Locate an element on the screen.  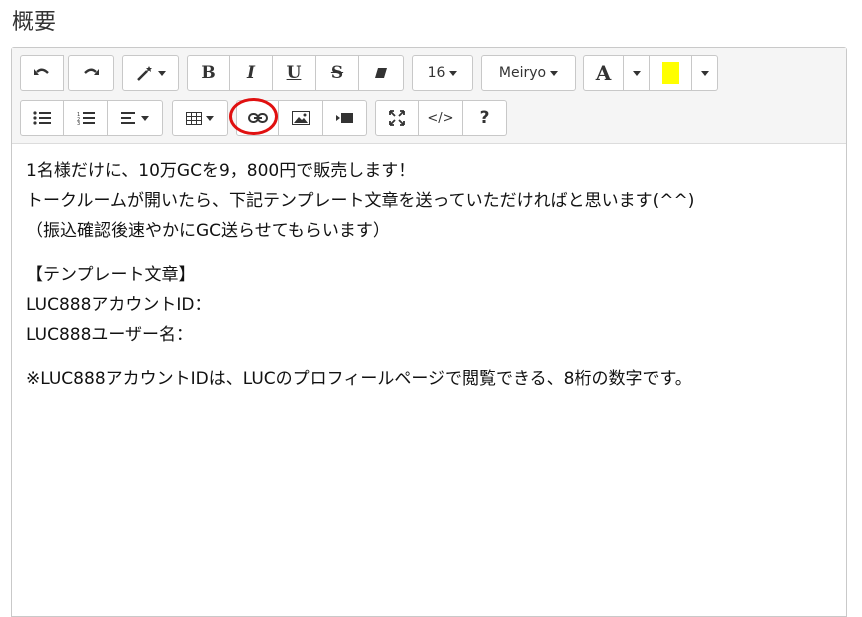
unordered-list-button is located at coordinates (42, 118).